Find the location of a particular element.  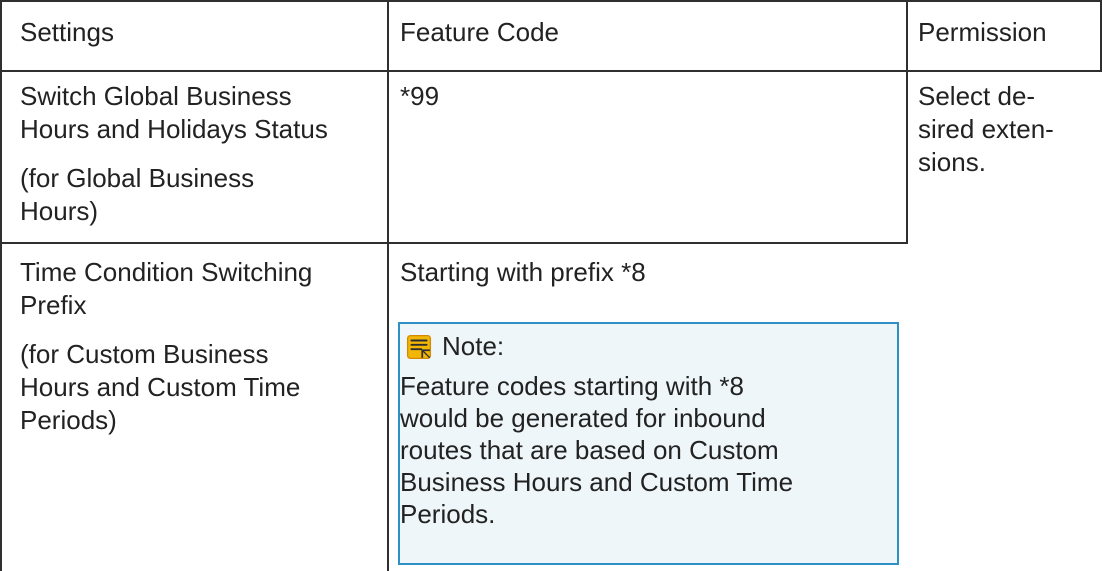

header-feature-code: Feature Code is located at coordinates (479, 32).